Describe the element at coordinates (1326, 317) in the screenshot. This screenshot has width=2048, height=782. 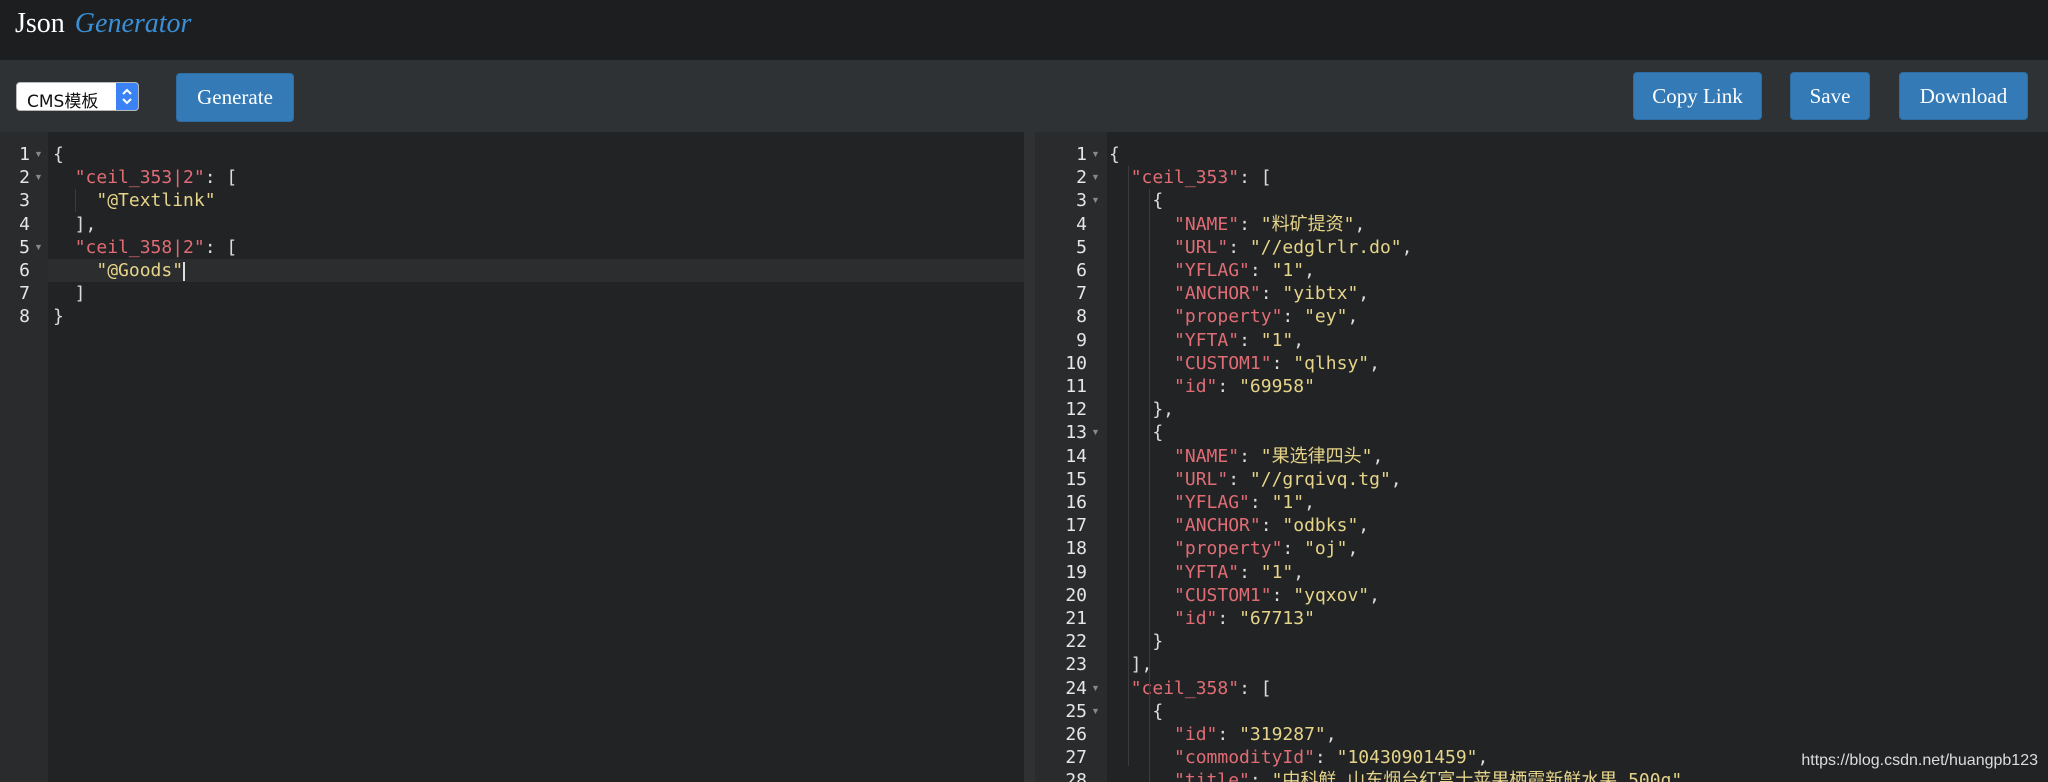
I see `json-string: "ey"` at that location.